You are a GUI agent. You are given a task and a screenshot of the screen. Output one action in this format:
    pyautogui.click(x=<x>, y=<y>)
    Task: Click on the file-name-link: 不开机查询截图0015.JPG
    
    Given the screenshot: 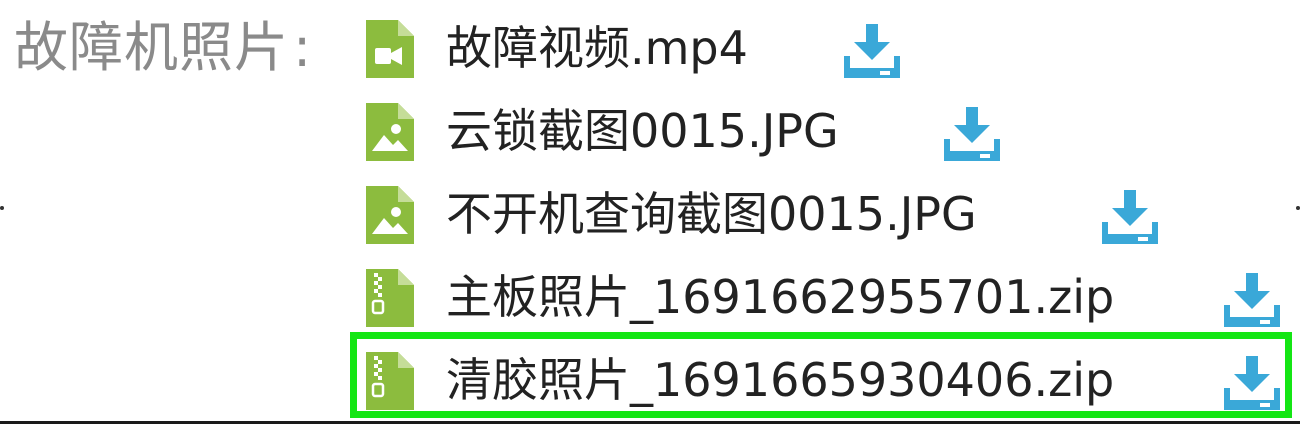 What is the action you would take?
    pyautogui.click(x=711, y=214)
    